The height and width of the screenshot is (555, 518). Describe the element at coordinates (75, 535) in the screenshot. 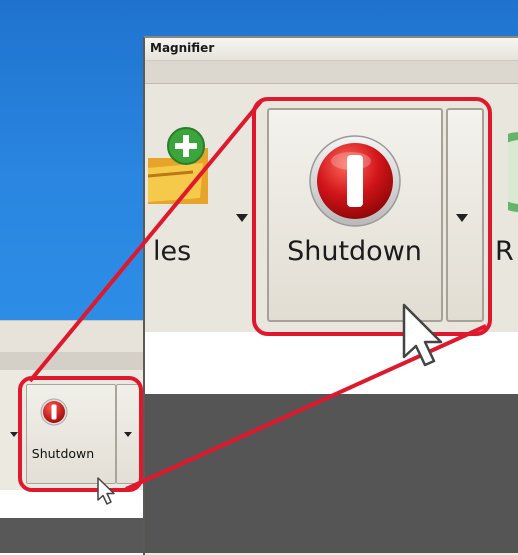

I see `dark-panel` at that location.